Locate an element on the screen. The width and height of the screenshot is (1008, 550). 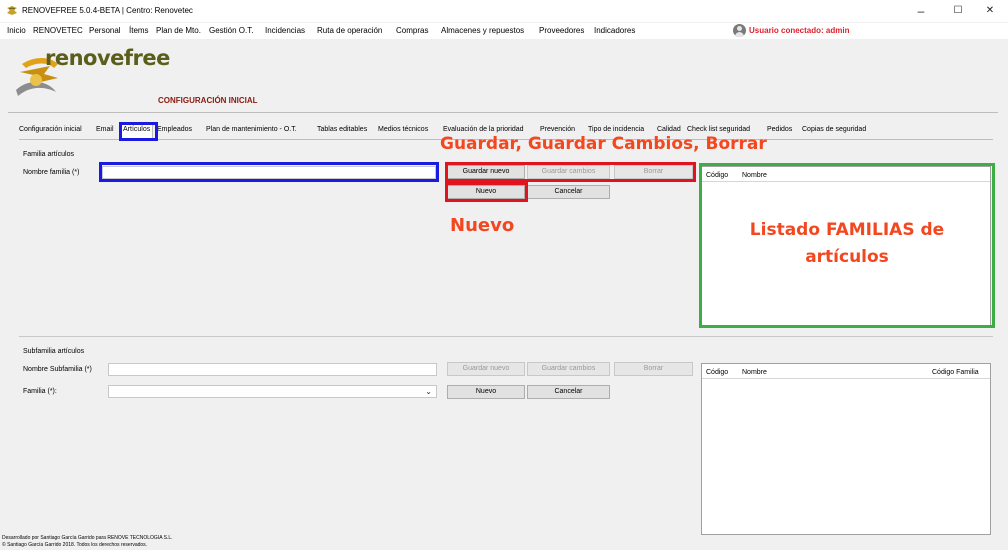
subfamilia-nuevo-button: Nuevo is located at coordinates (486, 392).